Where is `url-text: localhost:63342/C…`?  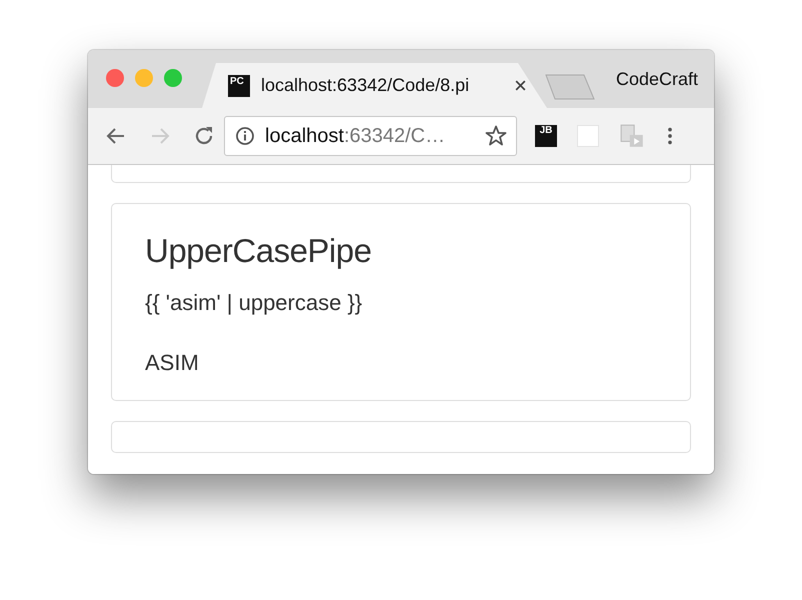
url-text: localhost:63342/C… is located at coordinates (355, 136).